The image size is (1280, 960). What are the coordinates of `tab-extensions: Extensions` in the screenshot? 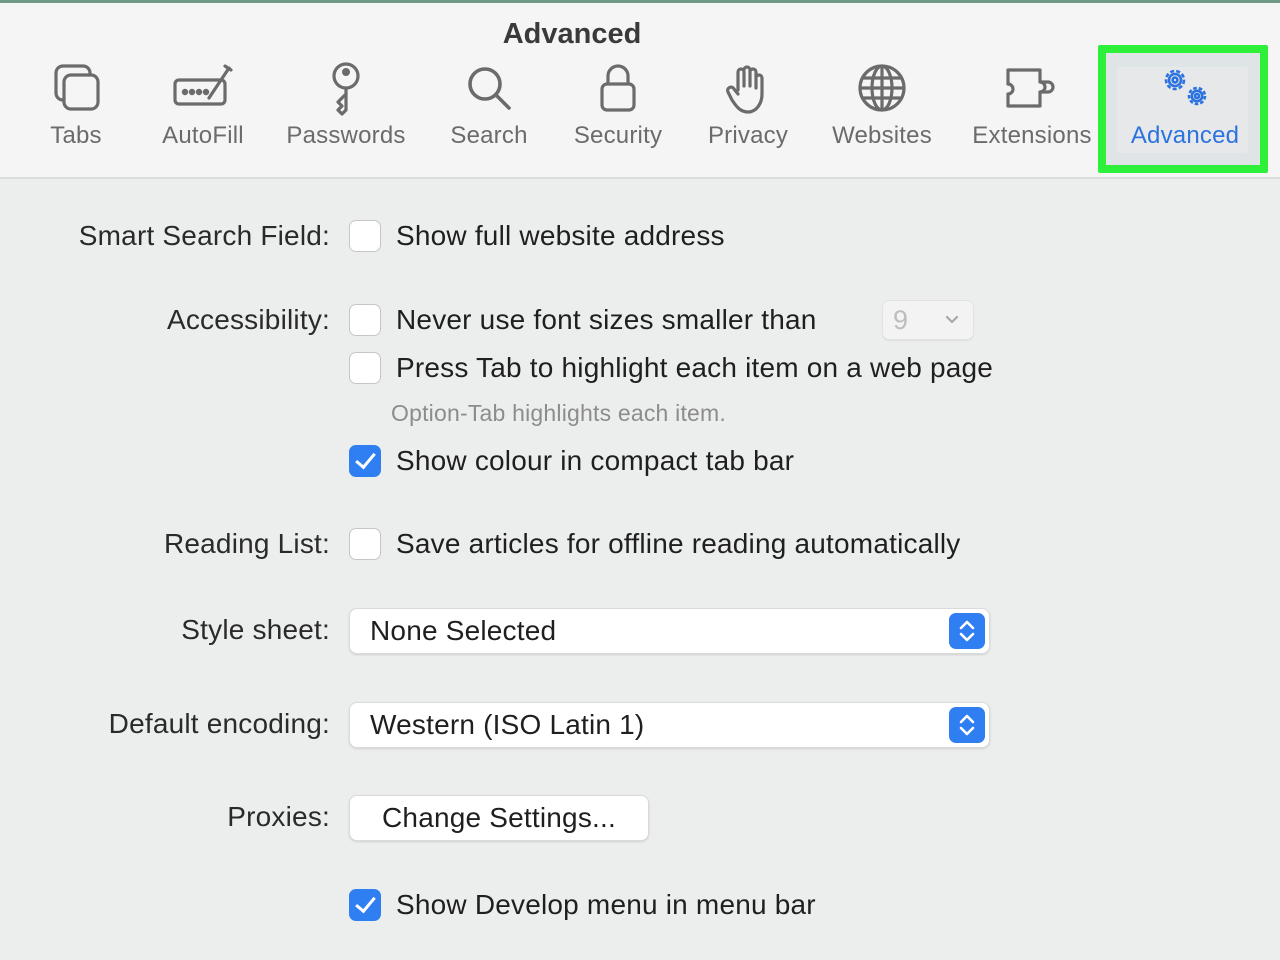 It's located at (1032, 110).